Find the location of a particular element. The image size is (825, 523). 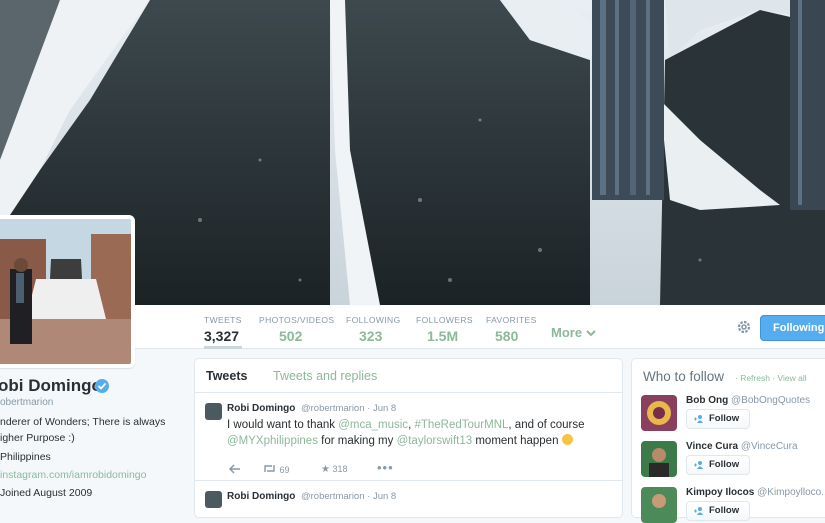

stat-favorites-value: 580 is located at coordinates (507, 336).